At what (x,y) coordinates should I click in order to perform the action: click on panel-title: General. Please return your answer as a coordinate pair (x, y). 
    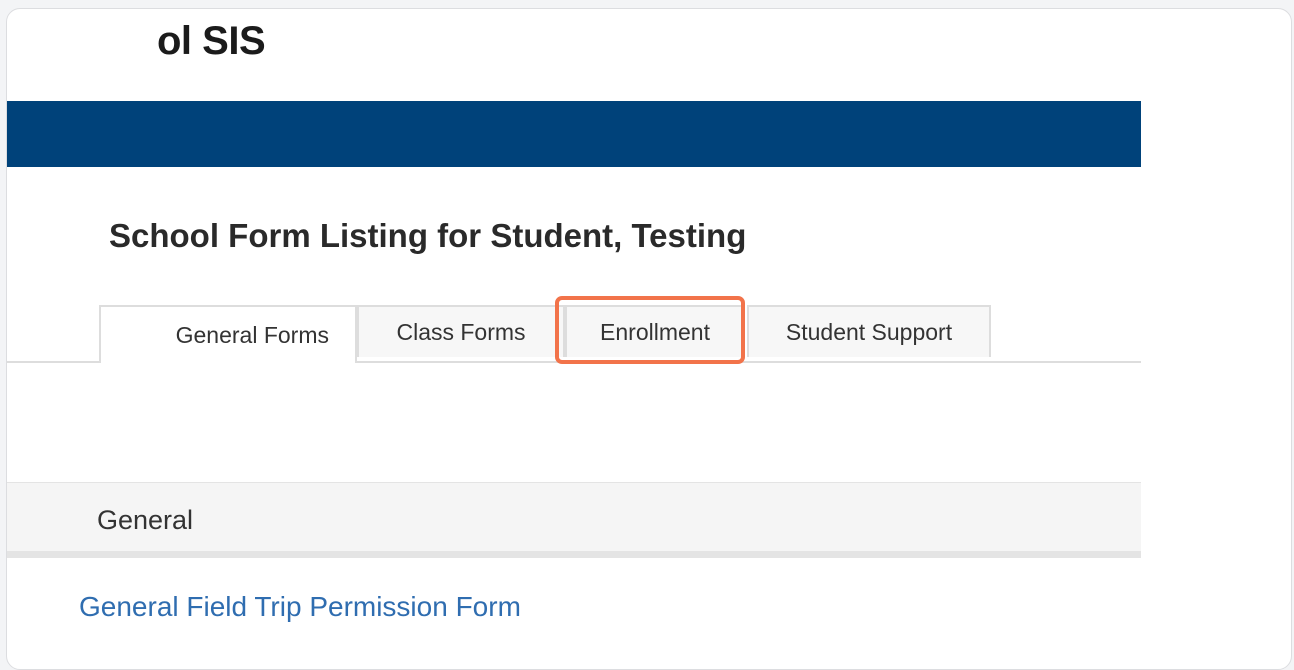
    Looking at the image, I should click on (145, 520).